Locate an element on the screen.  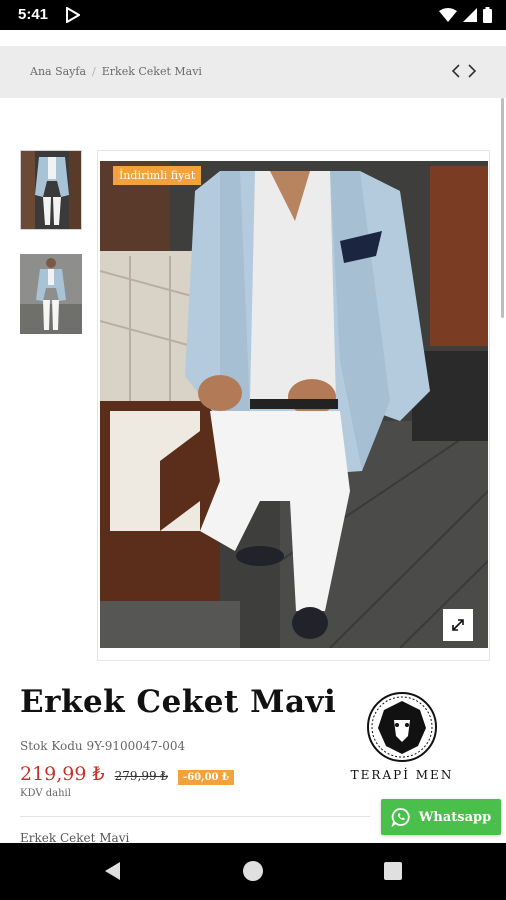
home-icon is located at coordinates (253, 871).